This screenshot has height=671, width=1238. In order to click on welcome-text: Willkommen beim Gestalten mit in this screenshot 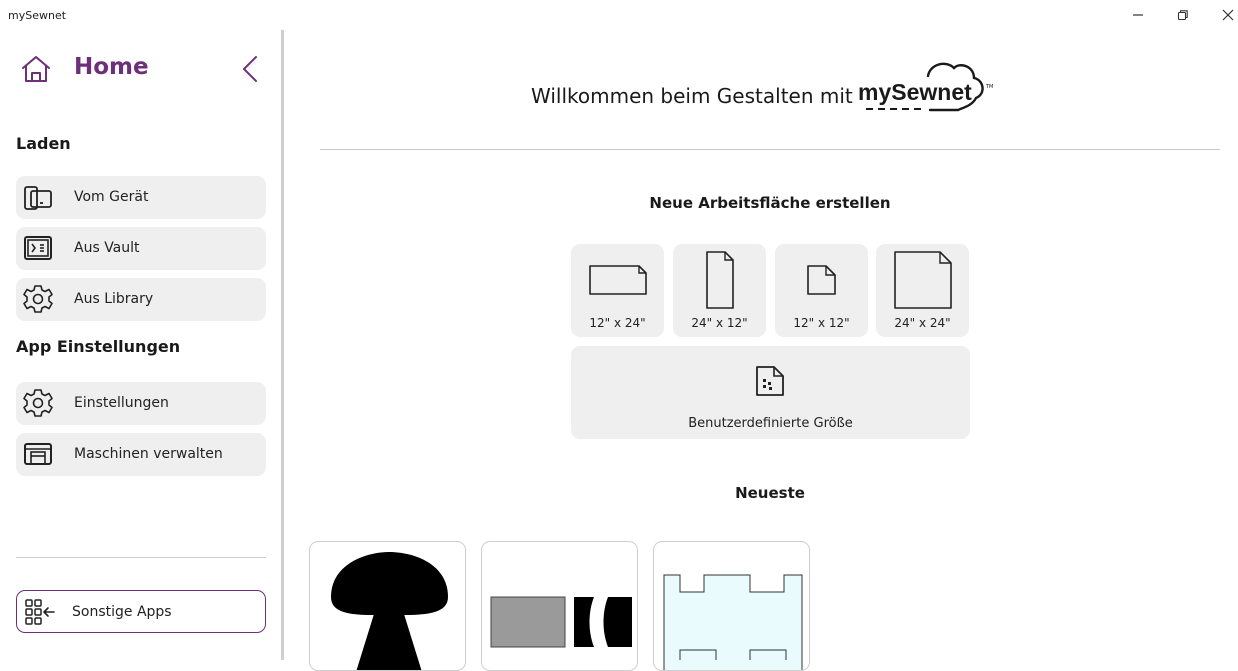, I will do `click(692, 96)`.